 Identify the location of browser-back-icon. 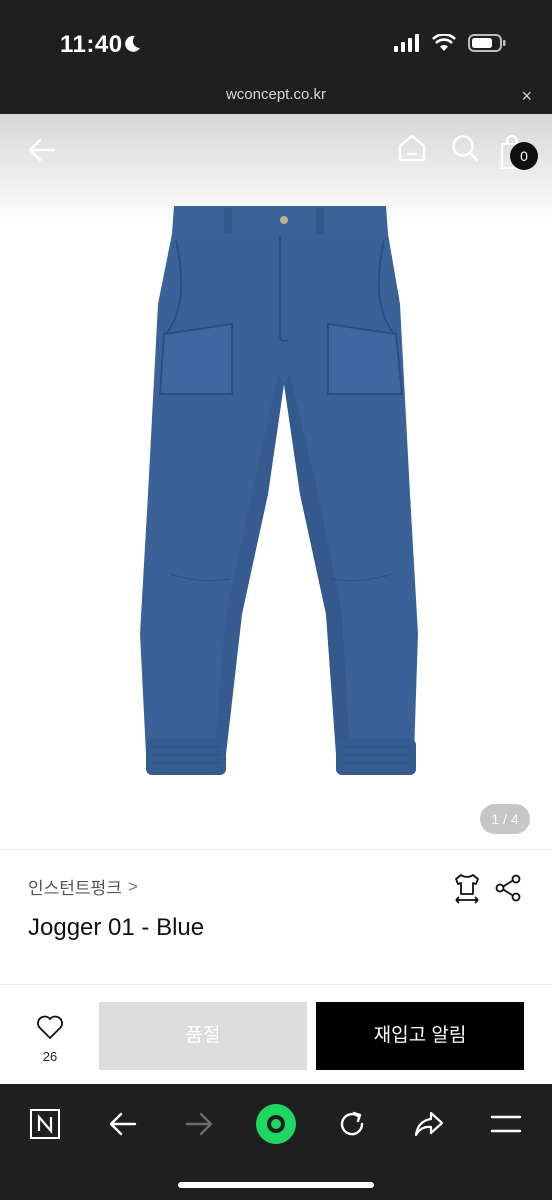
(123, 1124).